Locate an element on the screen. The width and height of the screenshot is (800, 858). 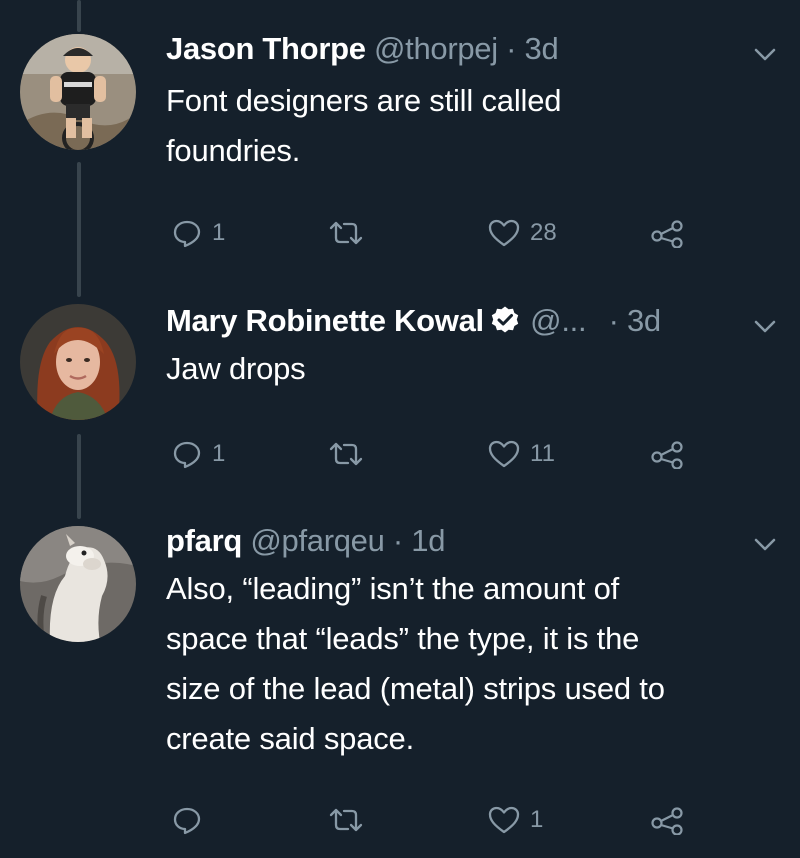
tweet-3-header: pfarq @pfarqeu · 1d is located at coordinates (305, 541).